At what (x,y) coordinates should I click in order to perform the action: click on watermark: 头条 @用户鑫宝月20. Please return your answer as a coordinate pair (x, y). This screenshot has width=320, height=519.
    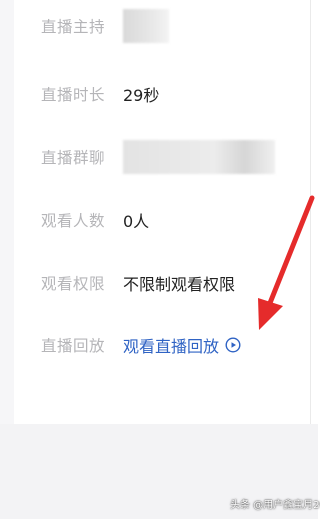
    Looking at the image, I should click on (275, 505).